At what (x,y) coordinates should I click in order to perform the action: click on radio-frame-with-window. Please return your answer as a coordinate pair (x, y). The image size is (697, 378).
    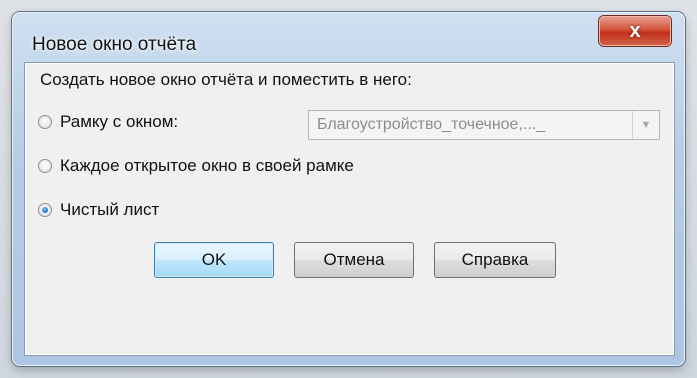
    Looking at the image, I should click on (45, 122).